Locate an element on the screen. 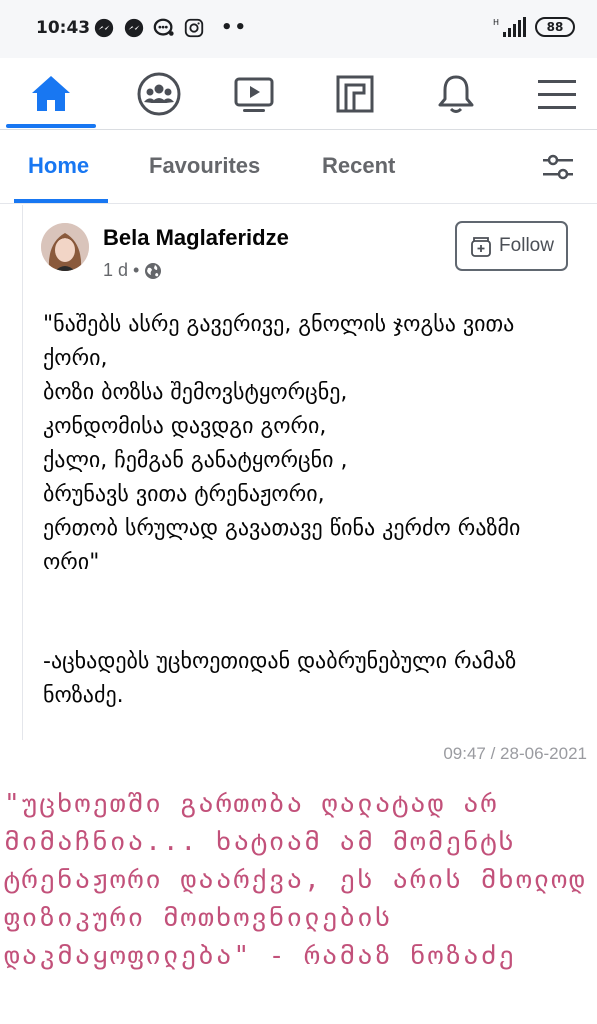 The height and width of the screenshot is (1024, 597). tab-favourites: Favourites is located at coordinates (204, 166).